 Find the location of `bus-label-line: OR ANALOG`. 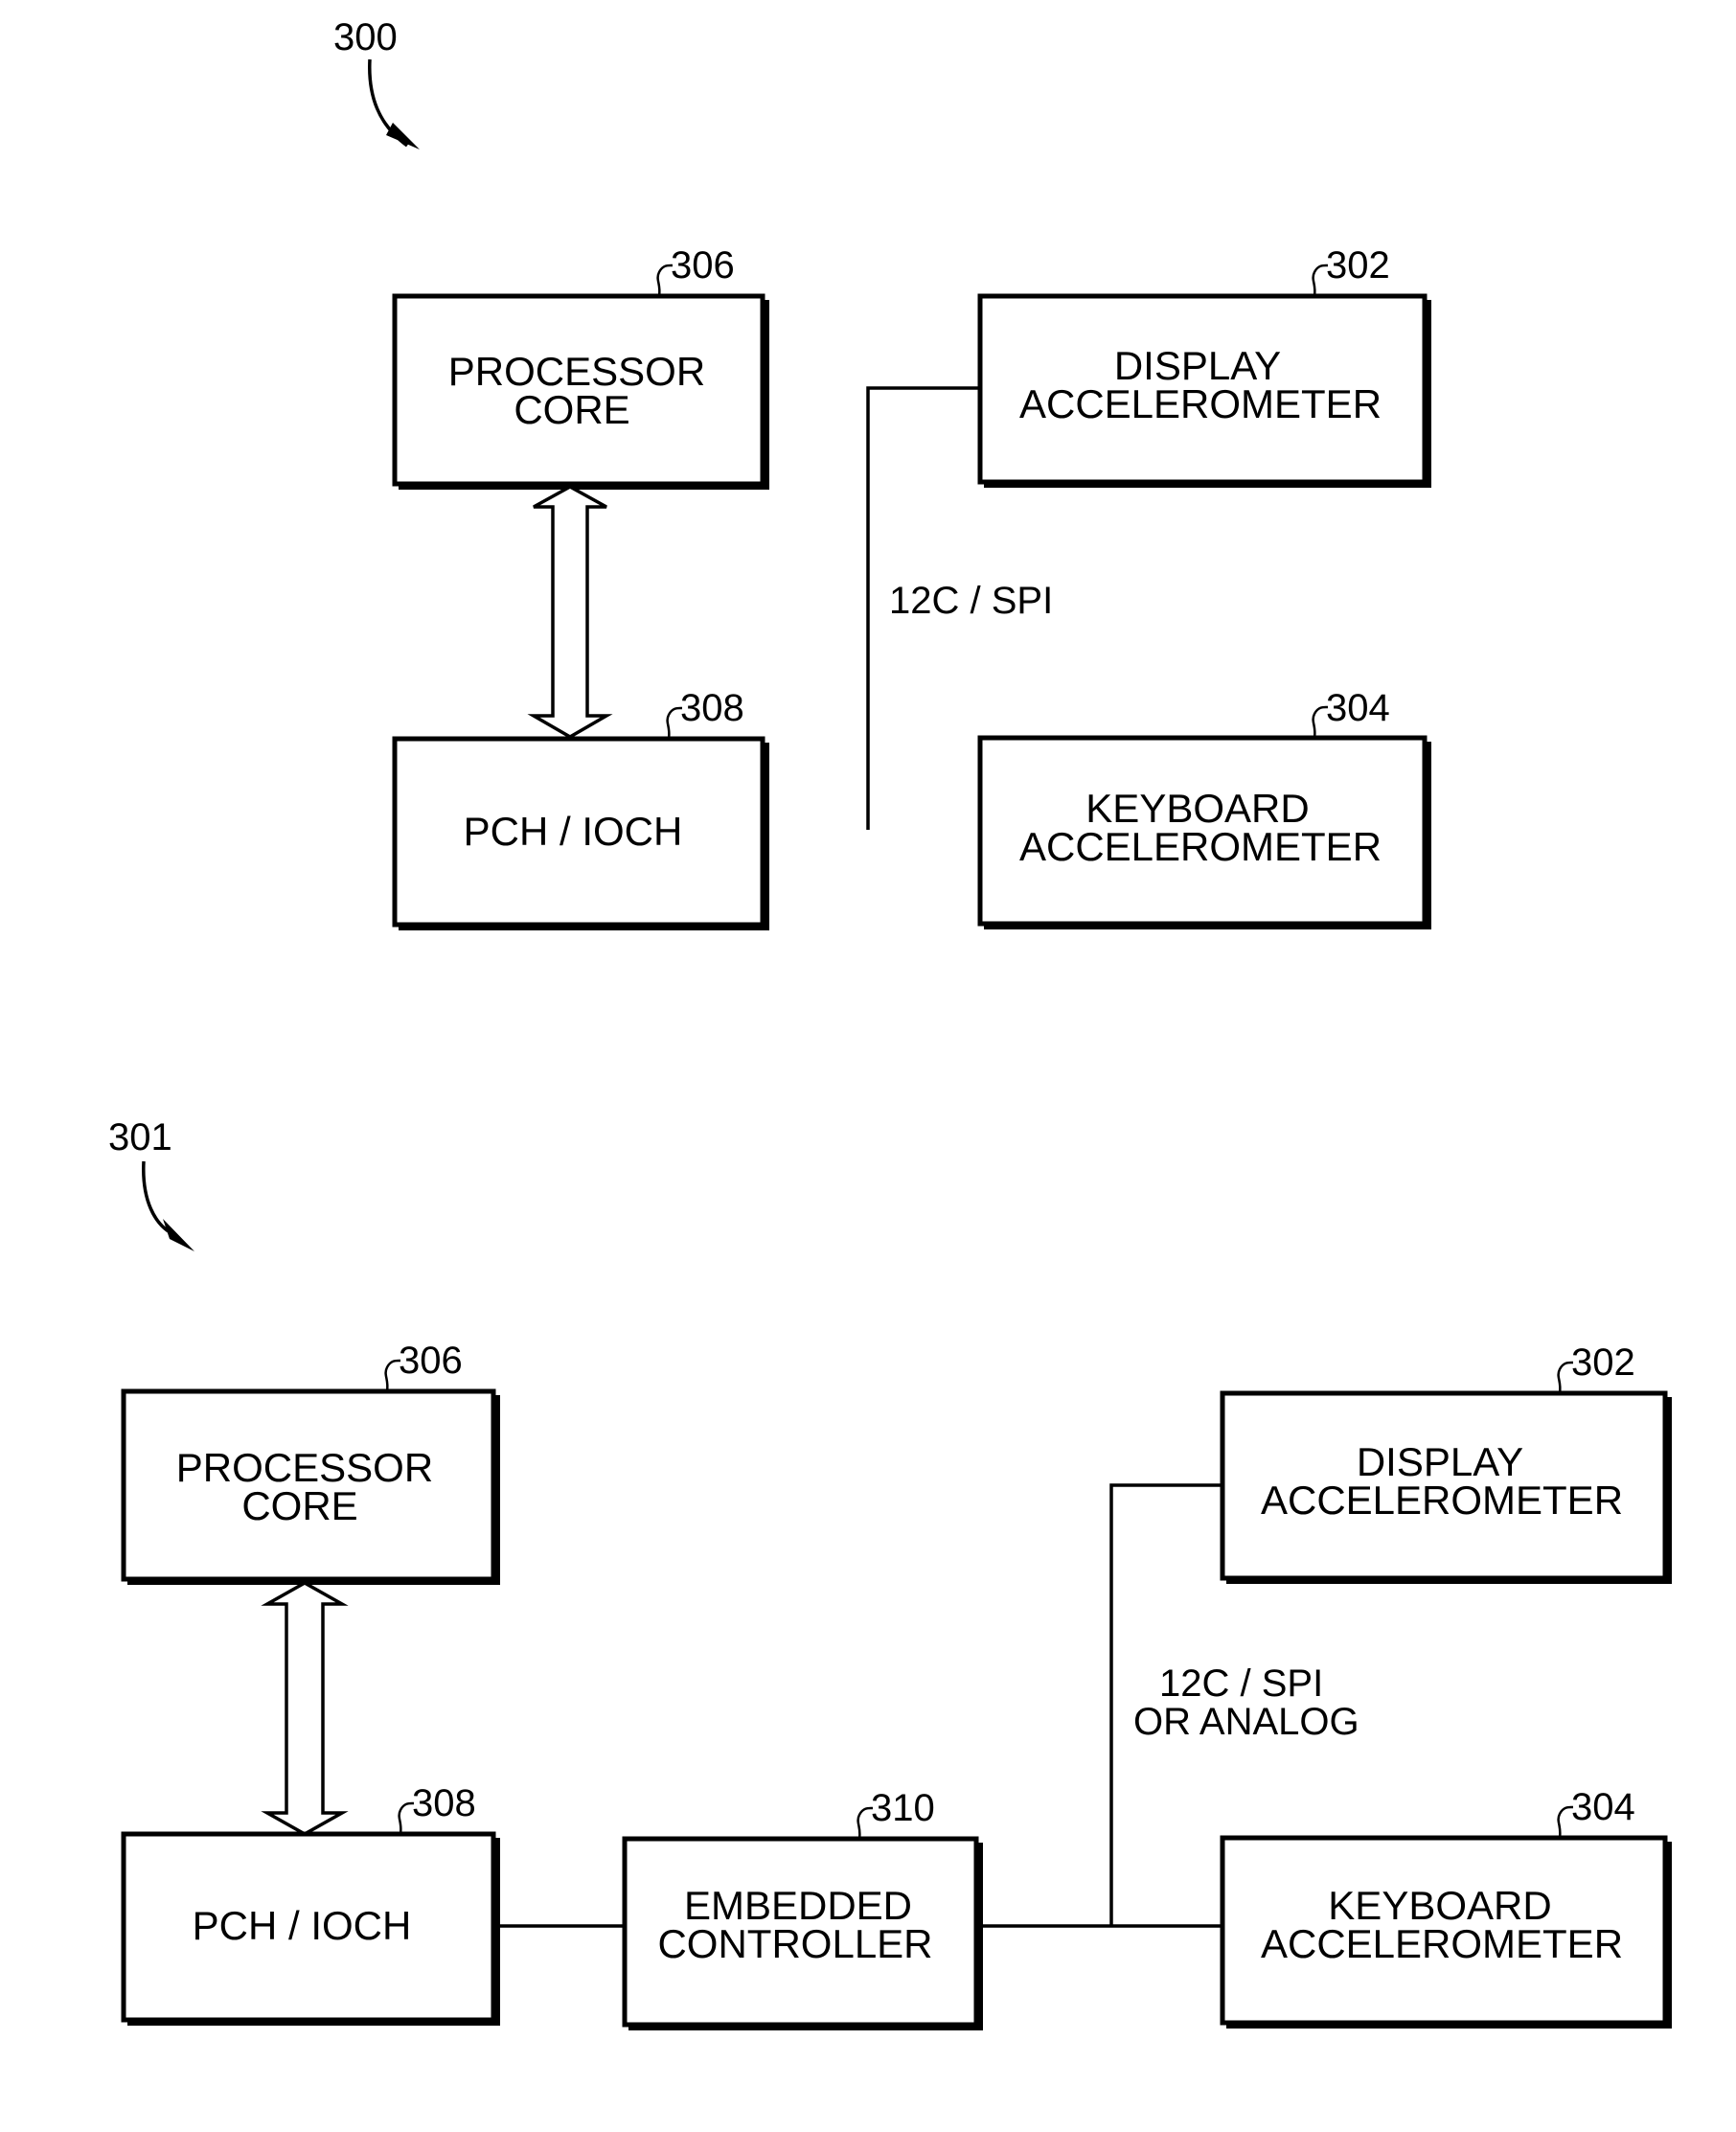

bus-label-line: OR ANALOG is located at coordinates (1246, 1722).